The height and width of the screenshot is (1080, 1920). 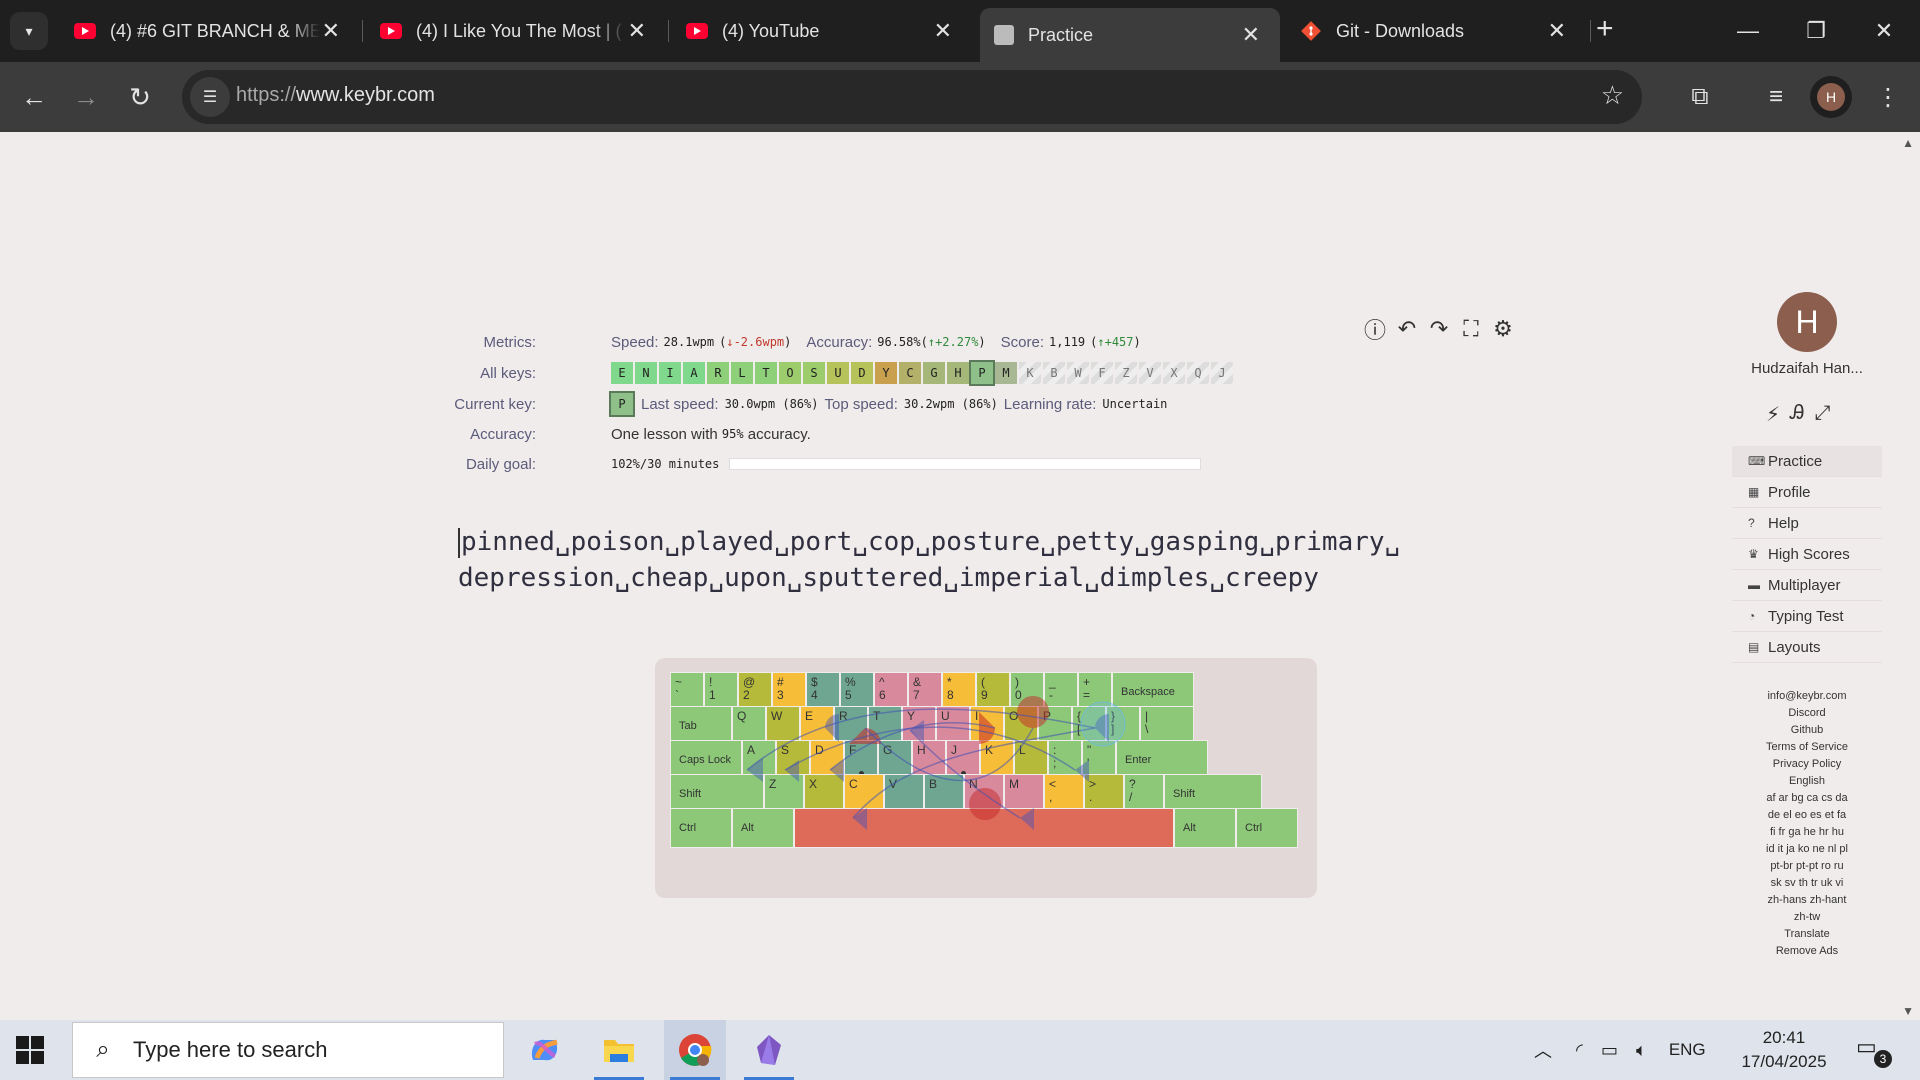 I want to click on tab-git-branch: (4) #6 GIT BRANCH & MERGE ✕, so click(x=210, y=31).